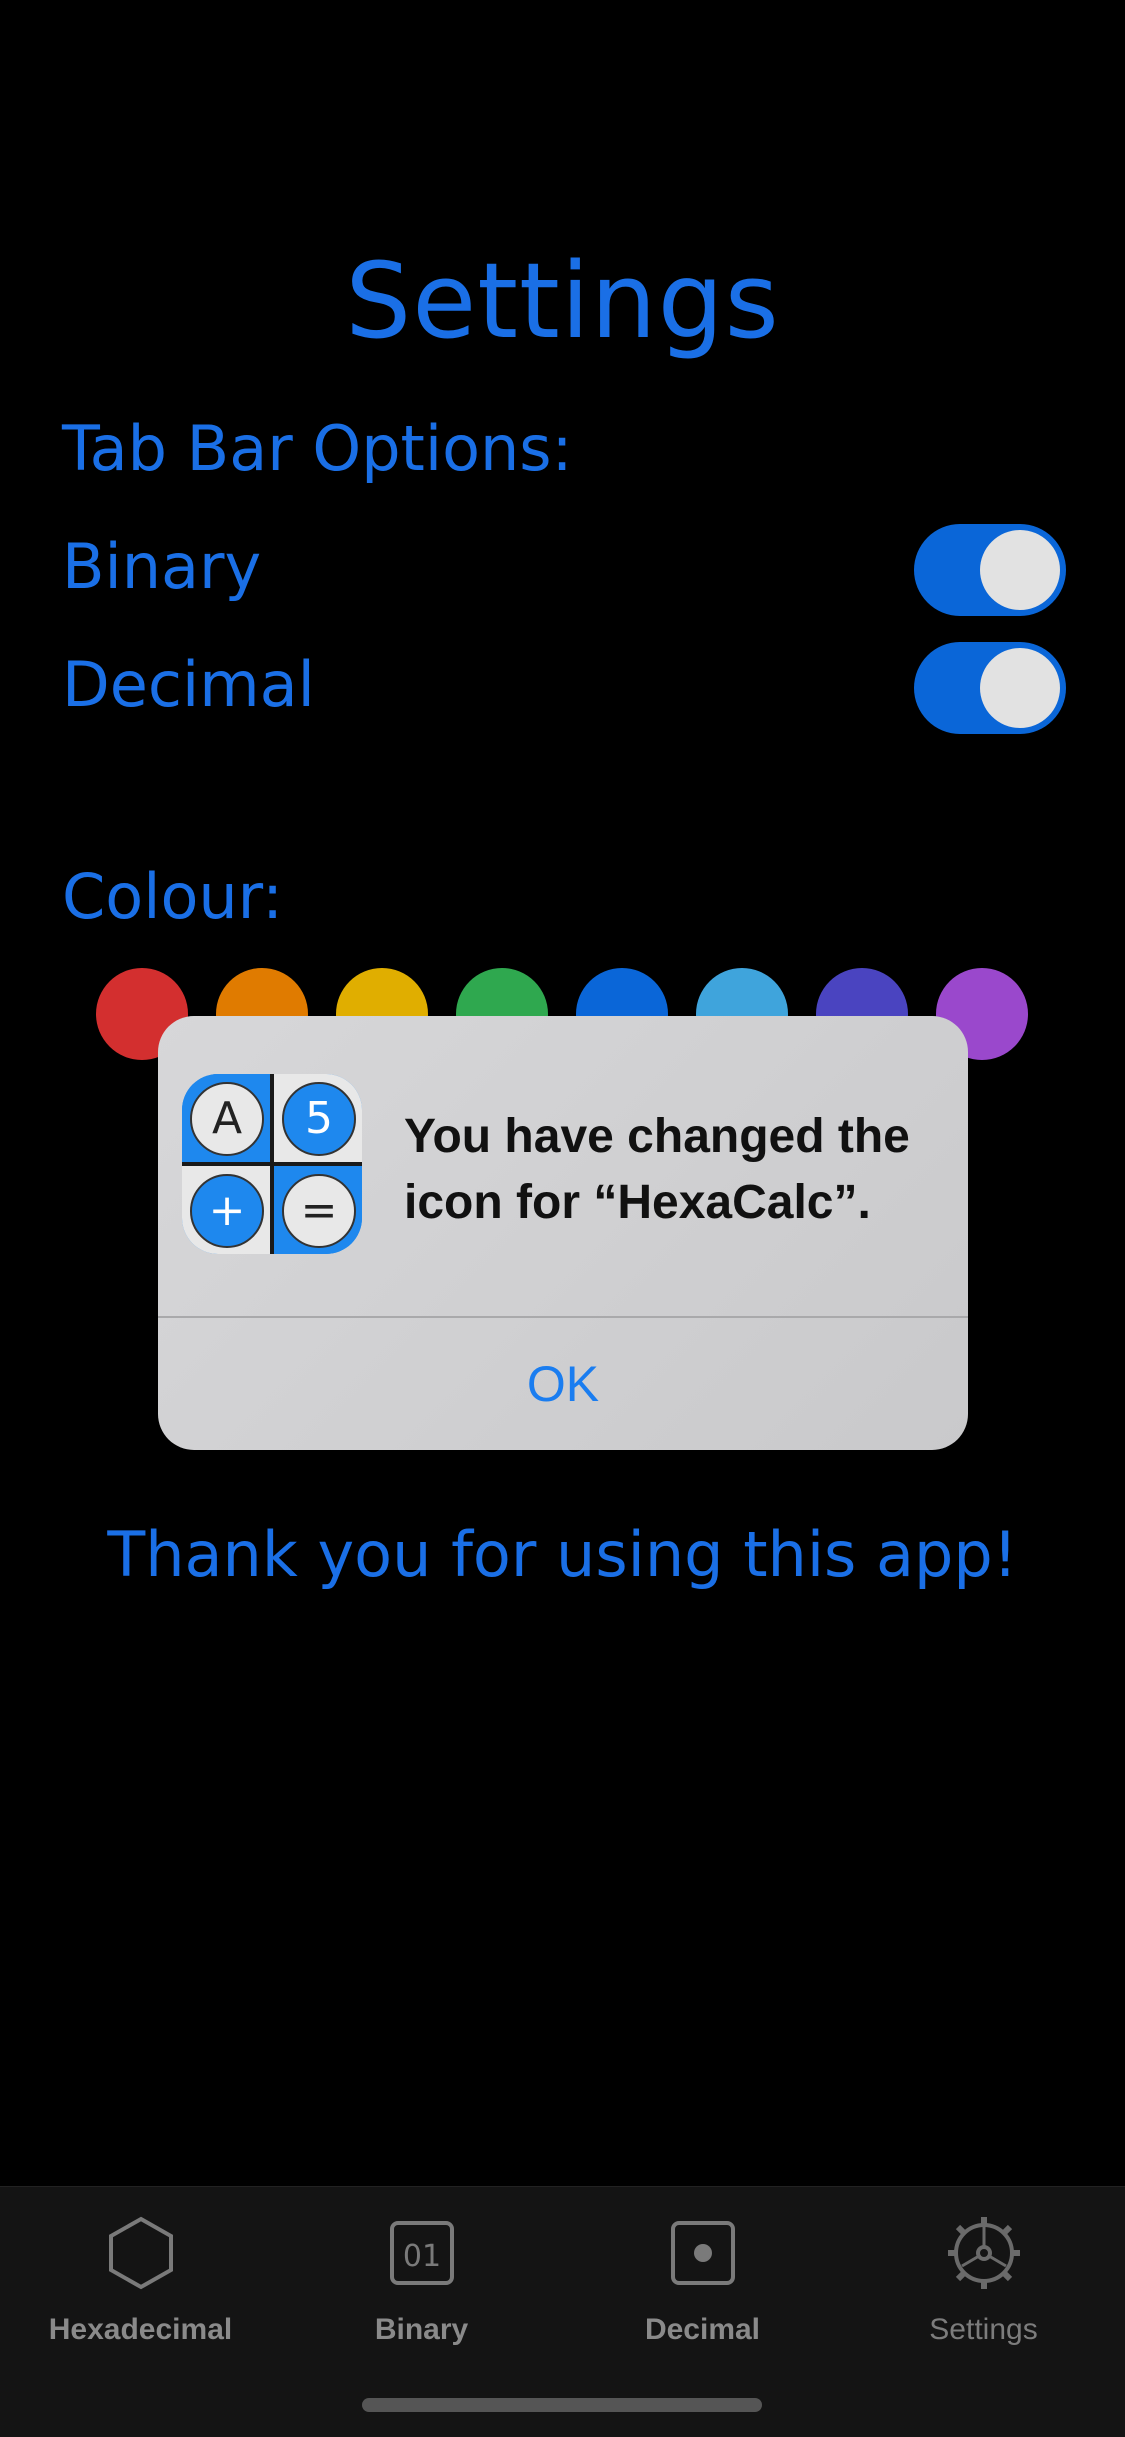 The width and height of the screenshot is (1125, 2437). What do you see at coordinates (421, 2256) in the screenshot?
I see `svg-text: 01` at bounding box center [421, 2256].